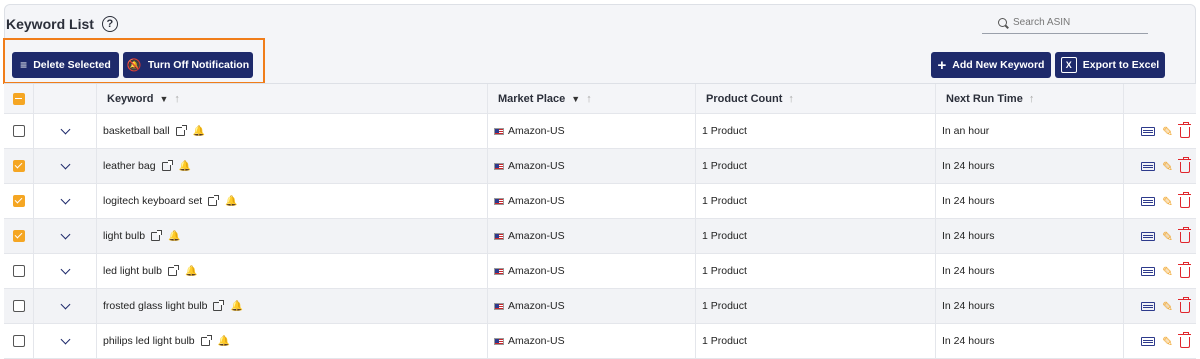 The height and width of the screenshot is (359, 1200). Describe the element at coordinates (1110, 65) in the screenshot. I see `export-to-excel-button: X Export to Excel` at that location.